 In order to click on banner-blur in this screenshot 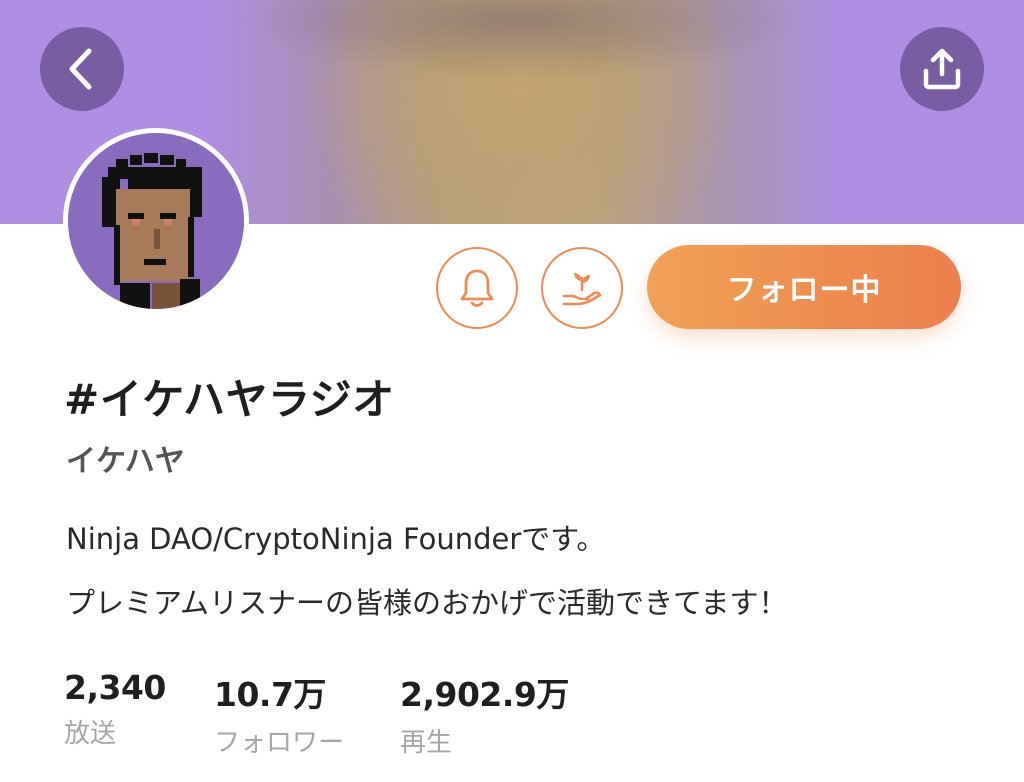, I will do `click(520, 40)`.